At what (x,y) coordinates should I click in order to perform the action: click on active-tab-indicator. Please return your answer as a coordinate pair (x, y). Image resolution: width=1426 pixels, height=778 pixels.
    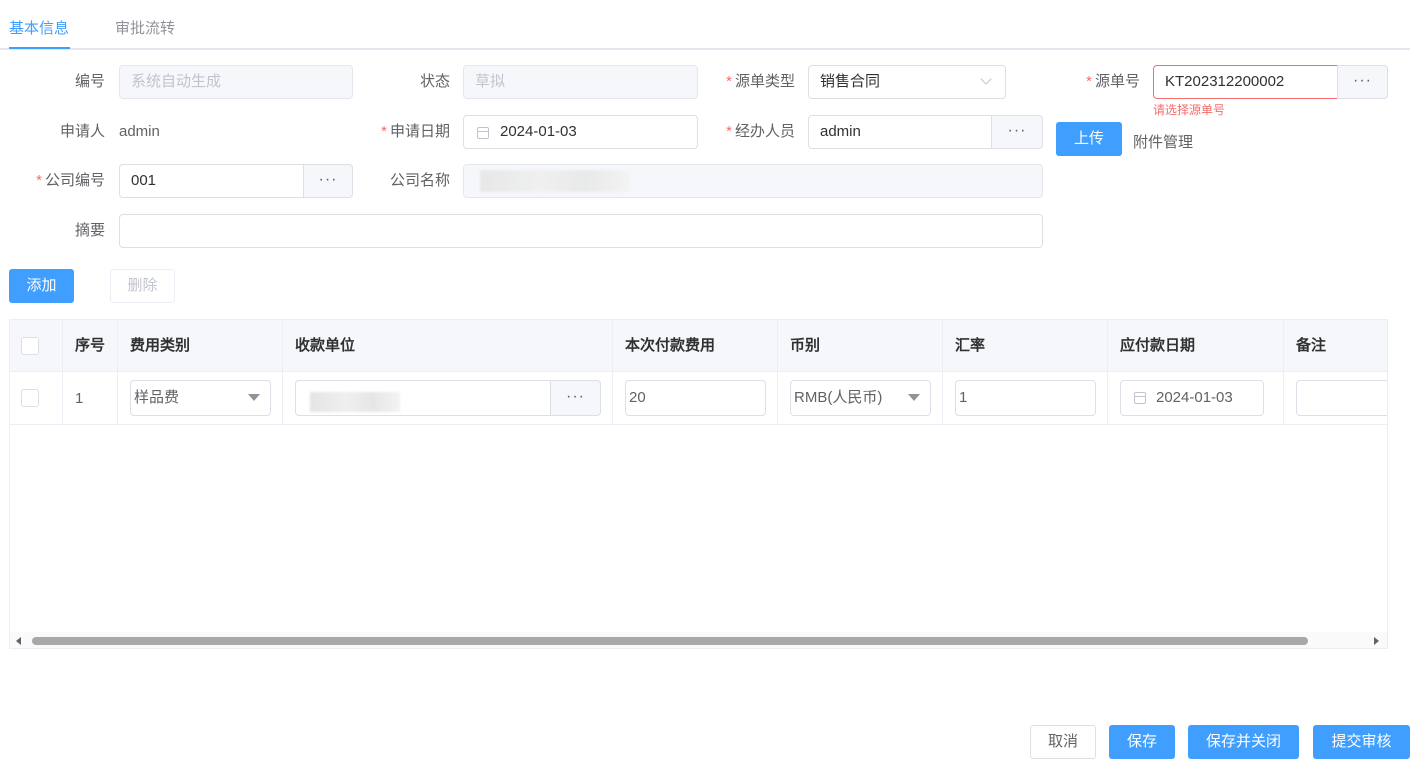
    Looking at the image, I should click on (39, 48).